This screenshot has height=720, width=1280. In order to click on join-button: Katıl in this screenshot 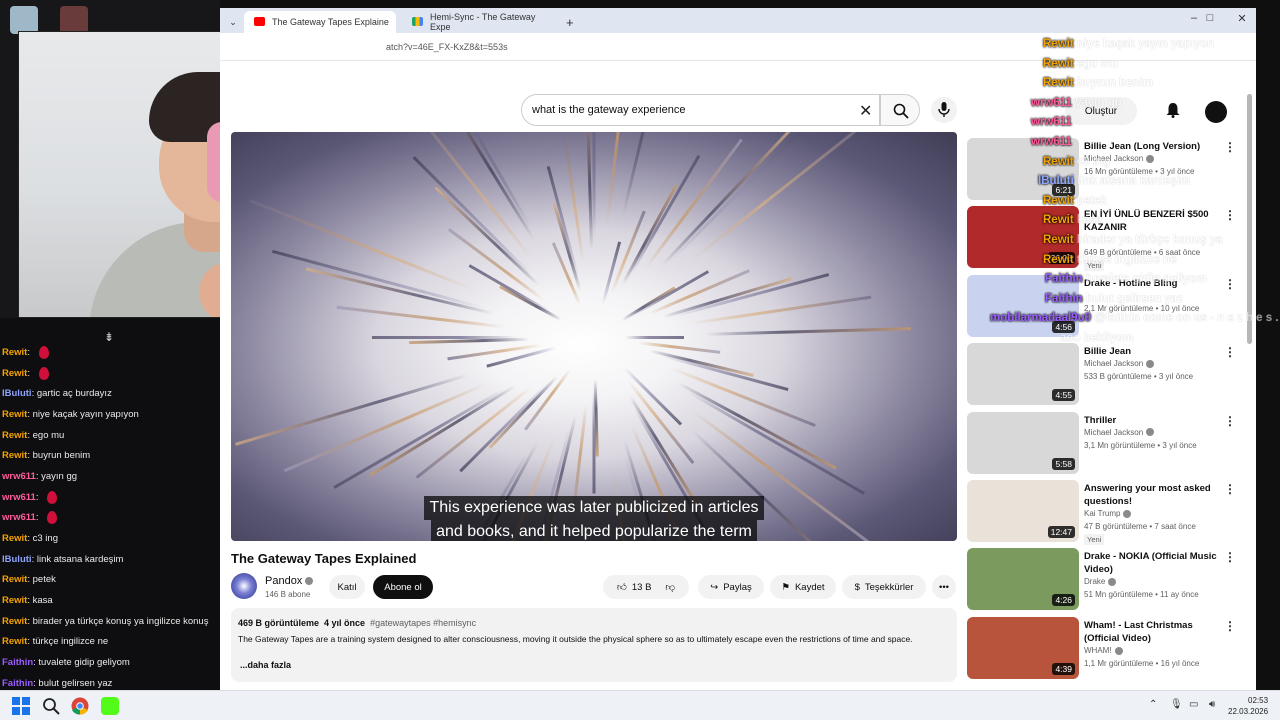, I will do `click(347, 587)`.